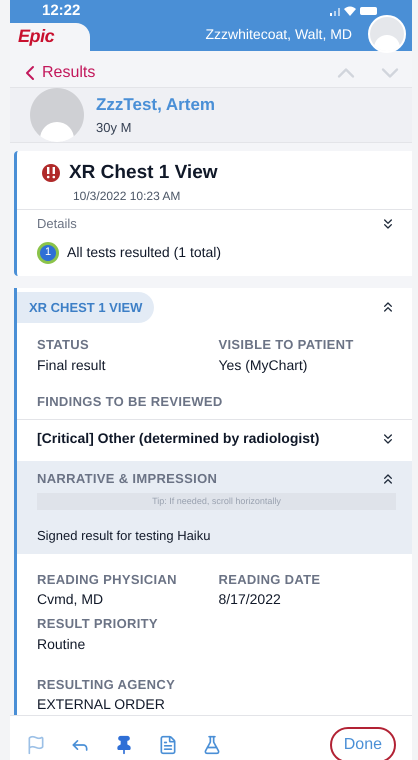 The height and width of the screenshot is (760, 418). I want to click on field-label: RESULTING AGENCY, so click(106, 685).